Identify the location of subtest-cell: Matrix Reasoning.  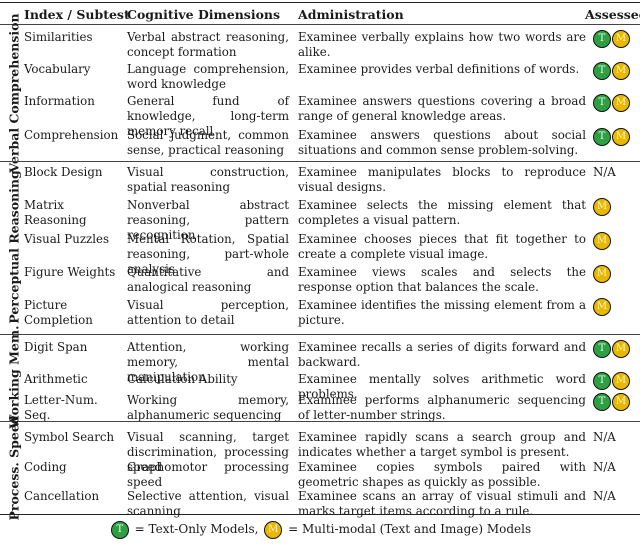
(55, 212).